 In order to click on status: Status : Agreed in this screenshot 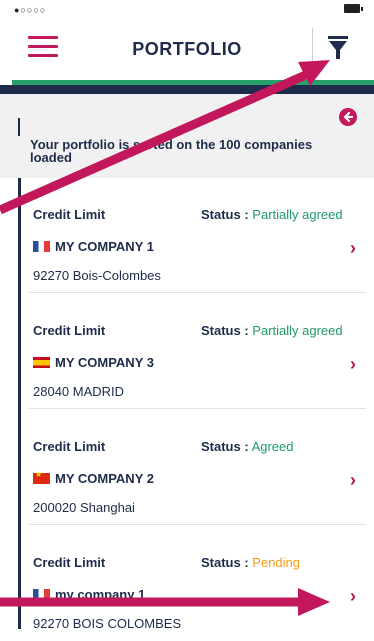, I will do `click(247, 446)`.